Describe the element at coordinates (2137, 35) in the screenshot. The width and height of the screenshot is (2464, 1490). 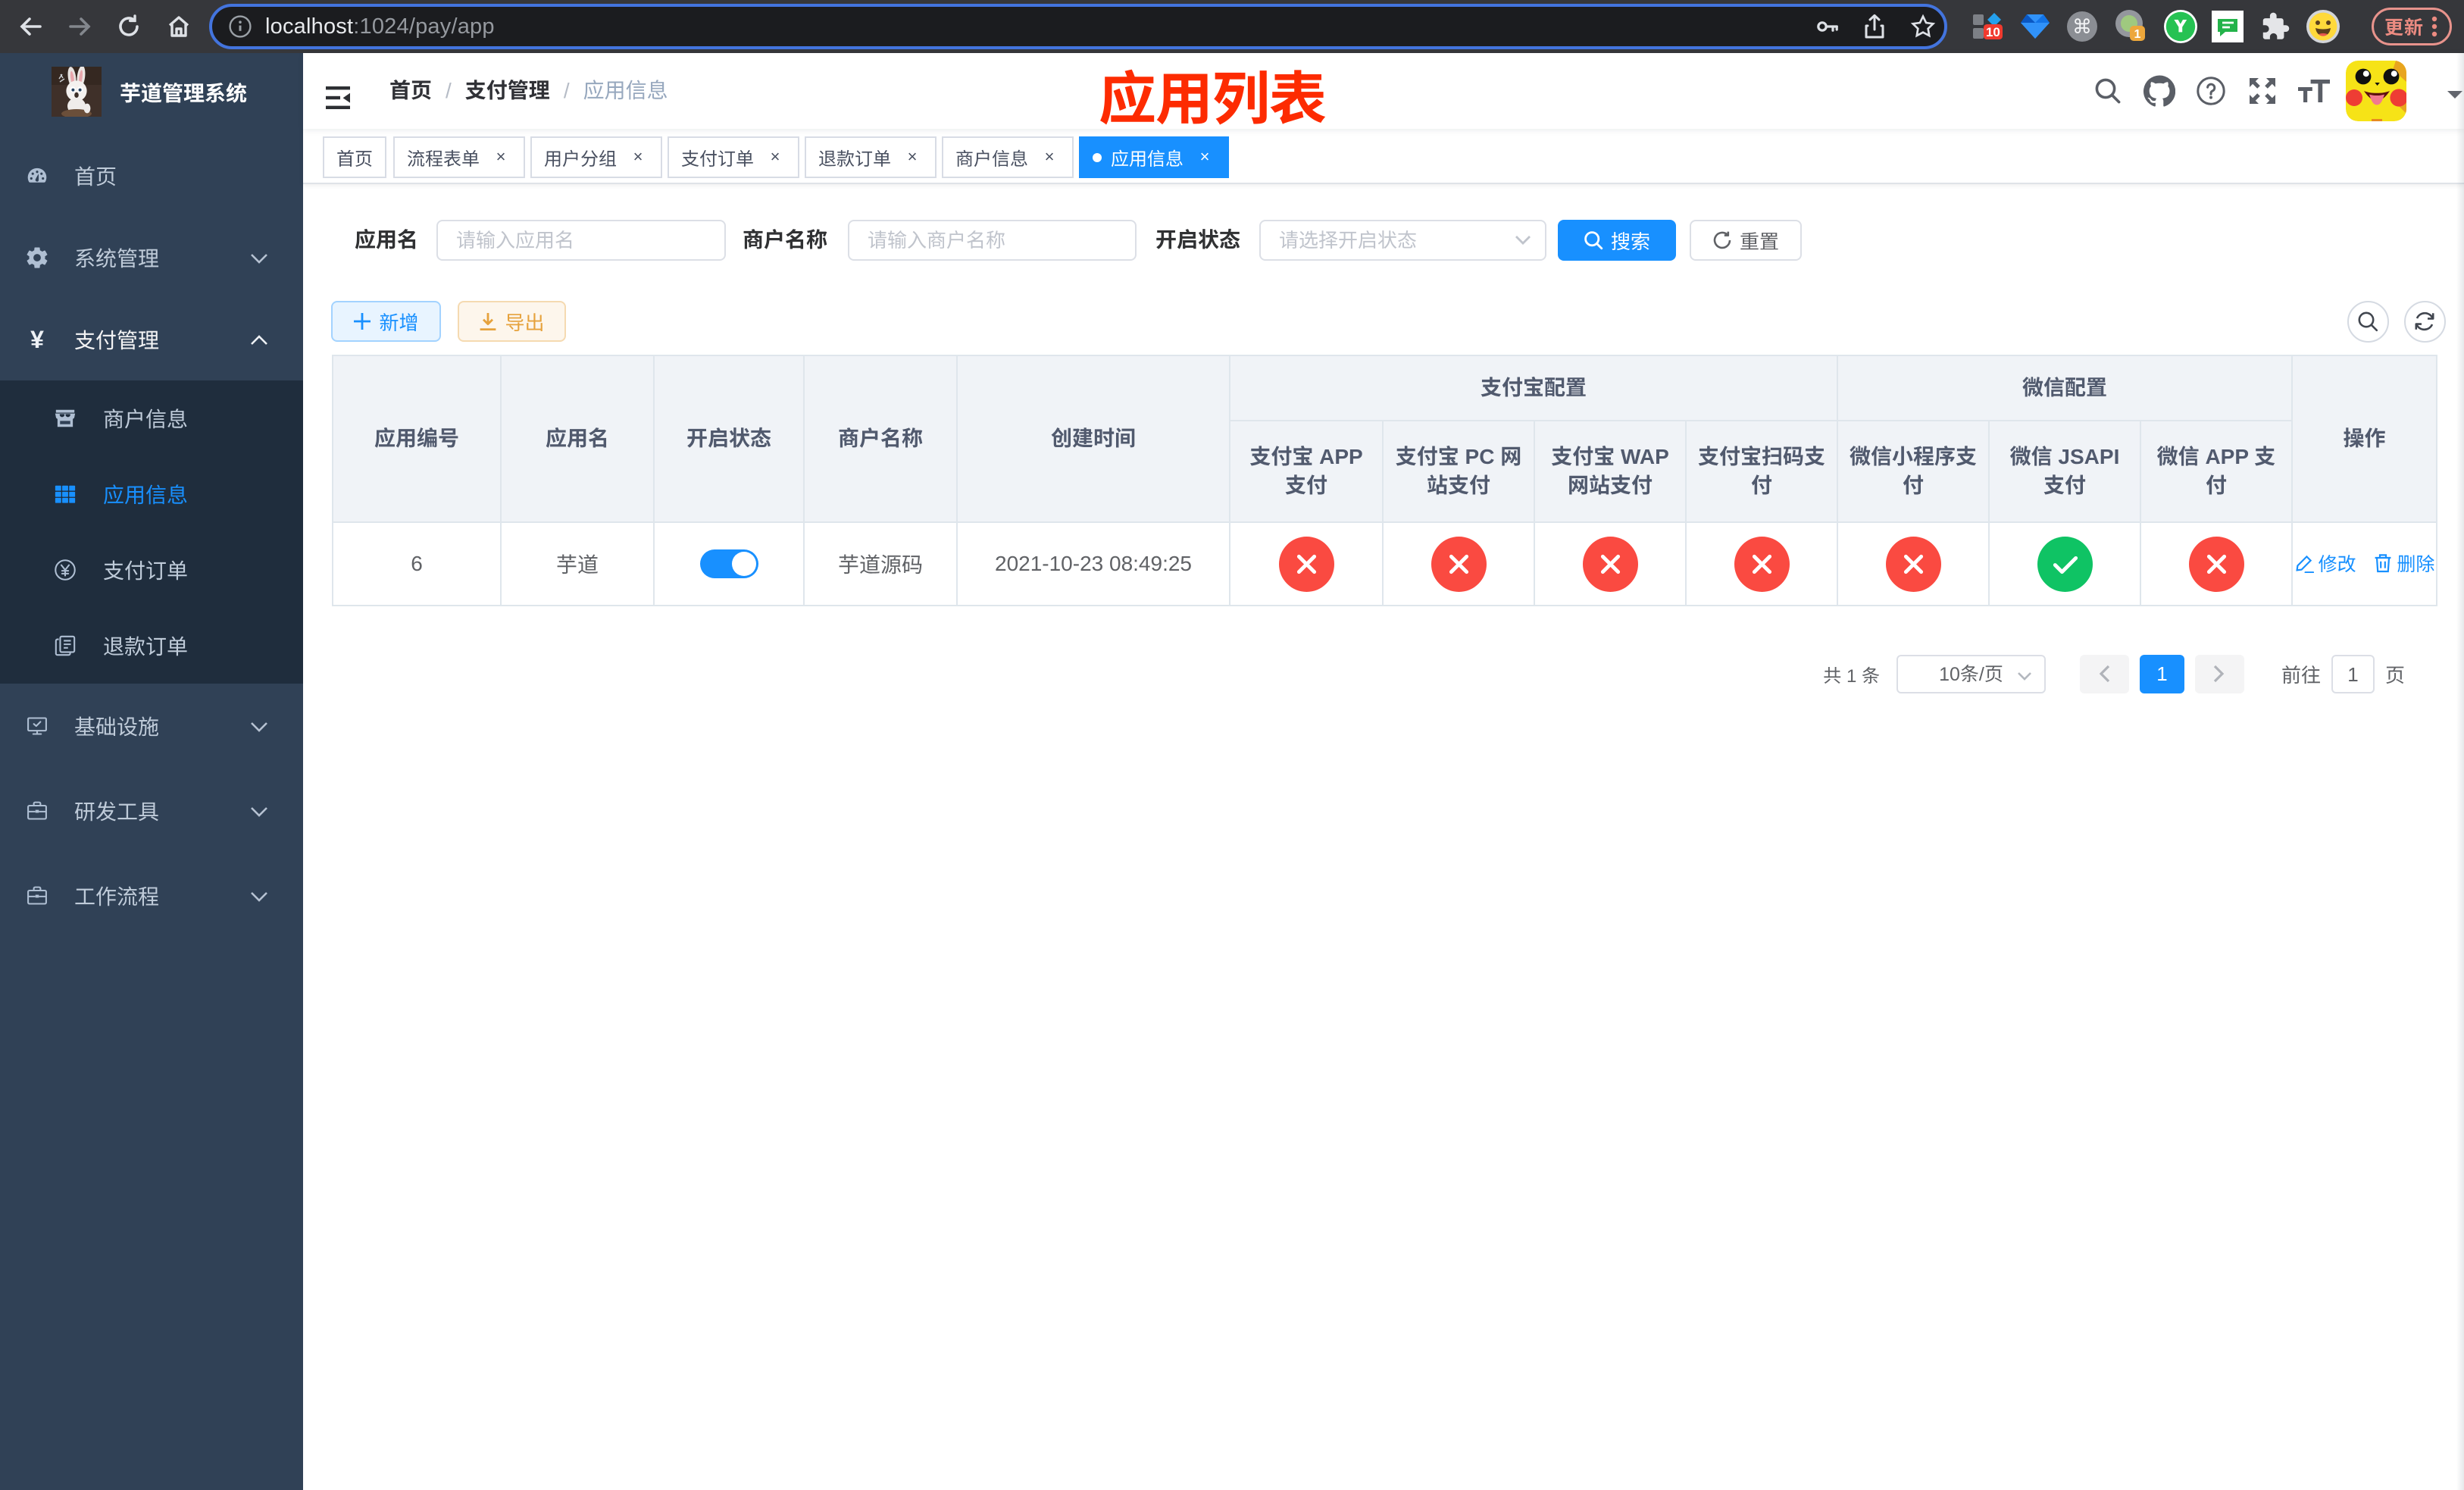
I see `svg-text: 1` at that location.